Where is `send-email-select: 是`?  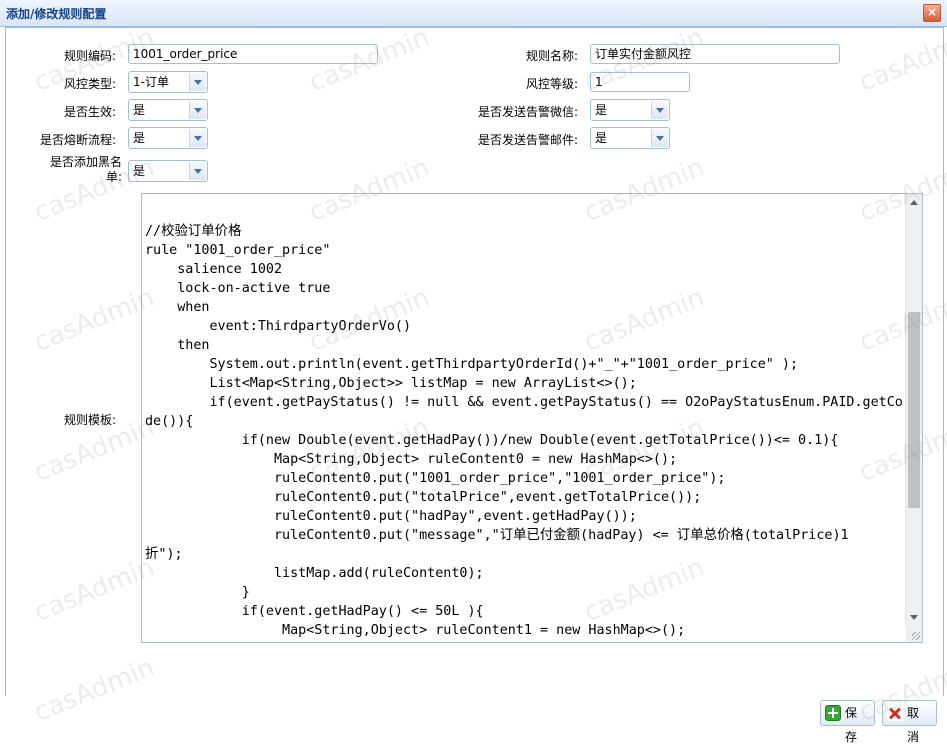 send-email-select: 是 is located at coordinates (630, 138).